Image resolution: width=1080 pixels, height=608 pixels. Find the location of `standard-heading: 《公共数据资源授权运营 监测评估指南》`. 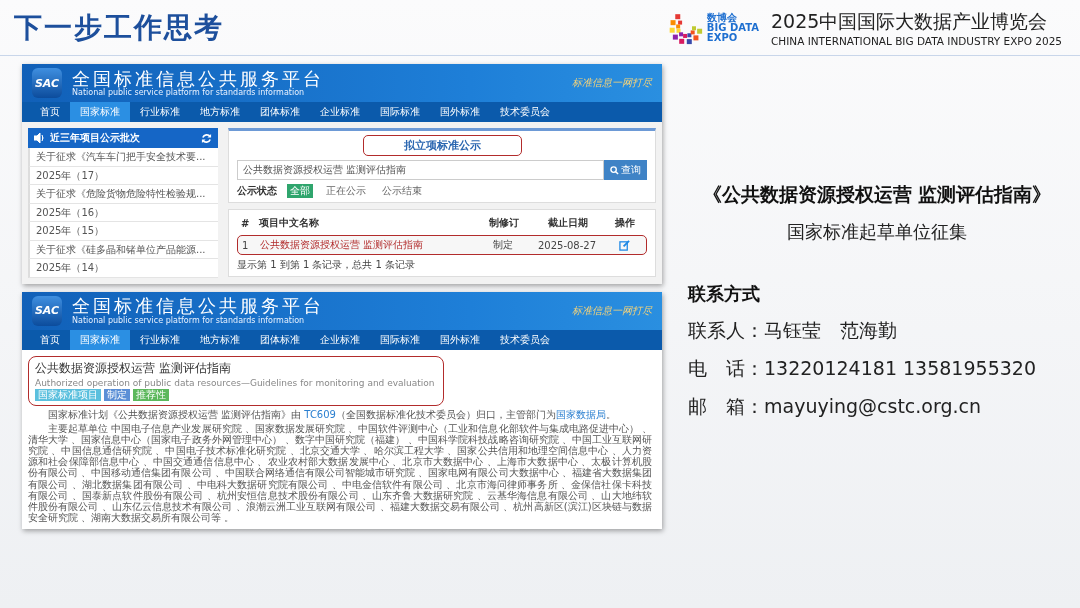

standard-heading: 《公共数据资源授权运营 监测评估指南》 is located at coordinates (877, 194).